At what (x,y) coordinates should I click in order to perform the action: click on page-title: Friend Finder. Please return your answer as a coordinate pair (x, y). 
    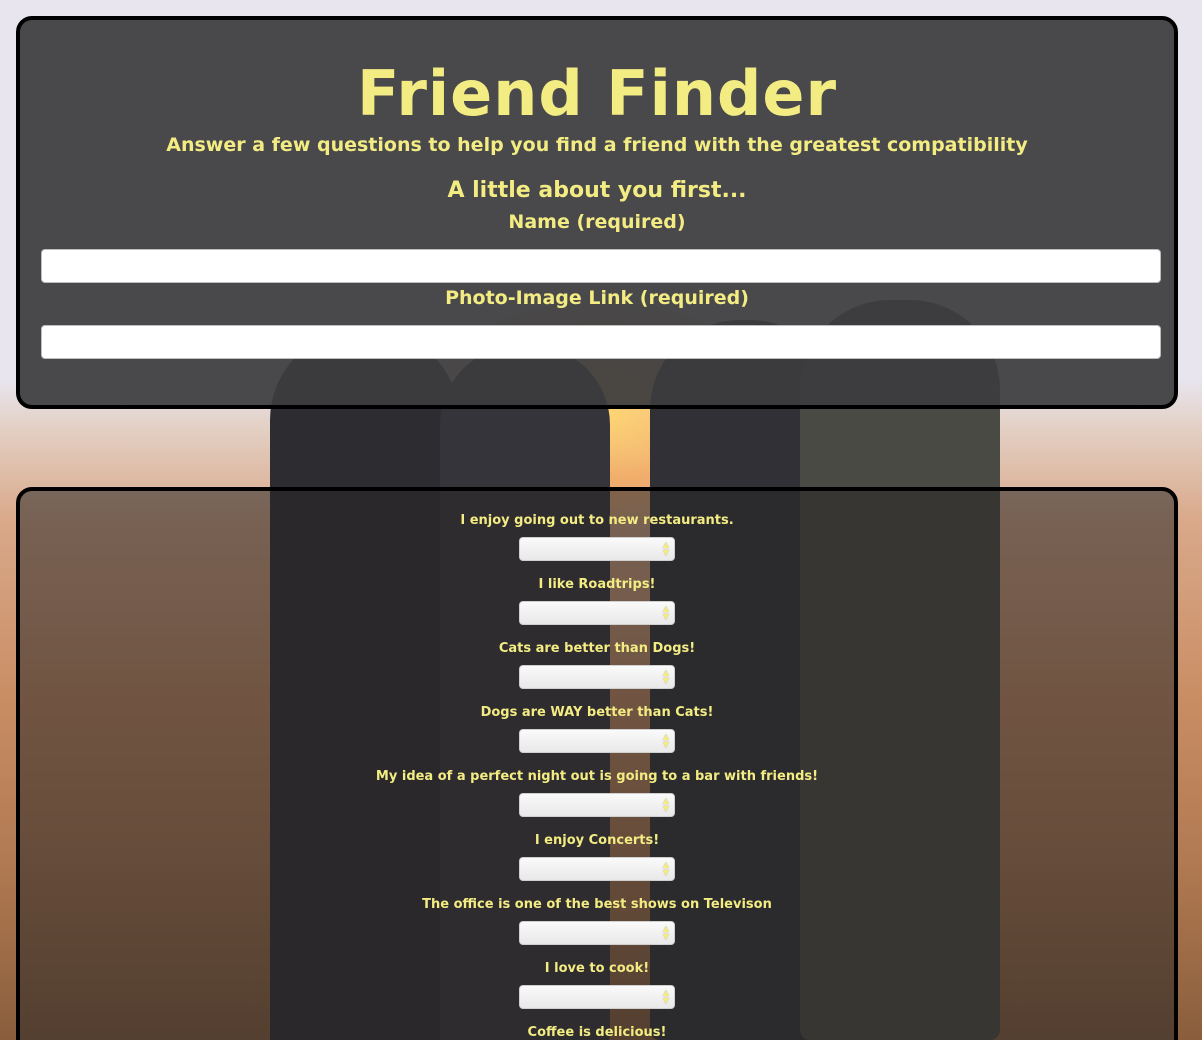
    Looking at the image, I should click on (597, 93).